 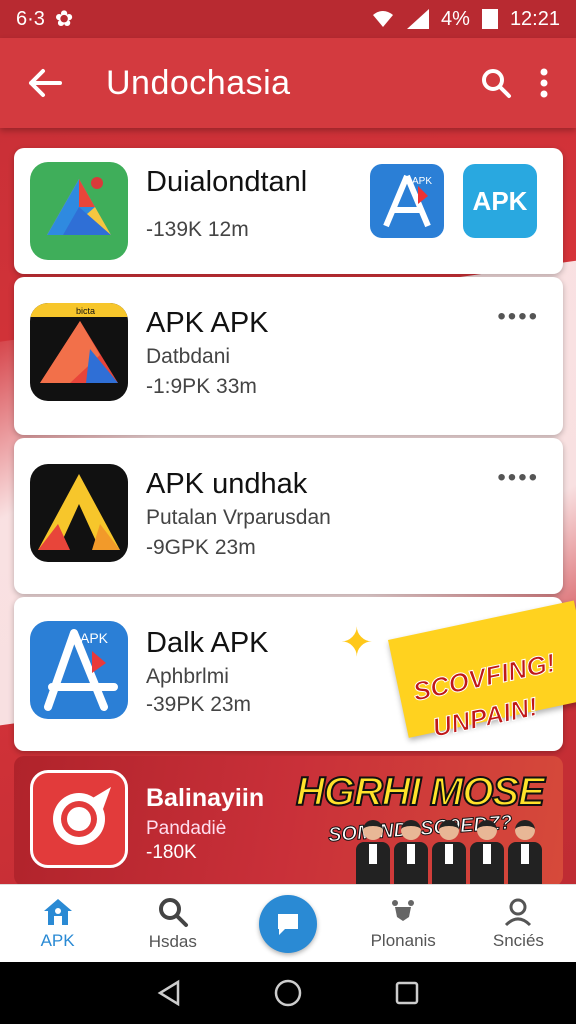 I want to click on target-app-icon, so click(x=79, y=819).